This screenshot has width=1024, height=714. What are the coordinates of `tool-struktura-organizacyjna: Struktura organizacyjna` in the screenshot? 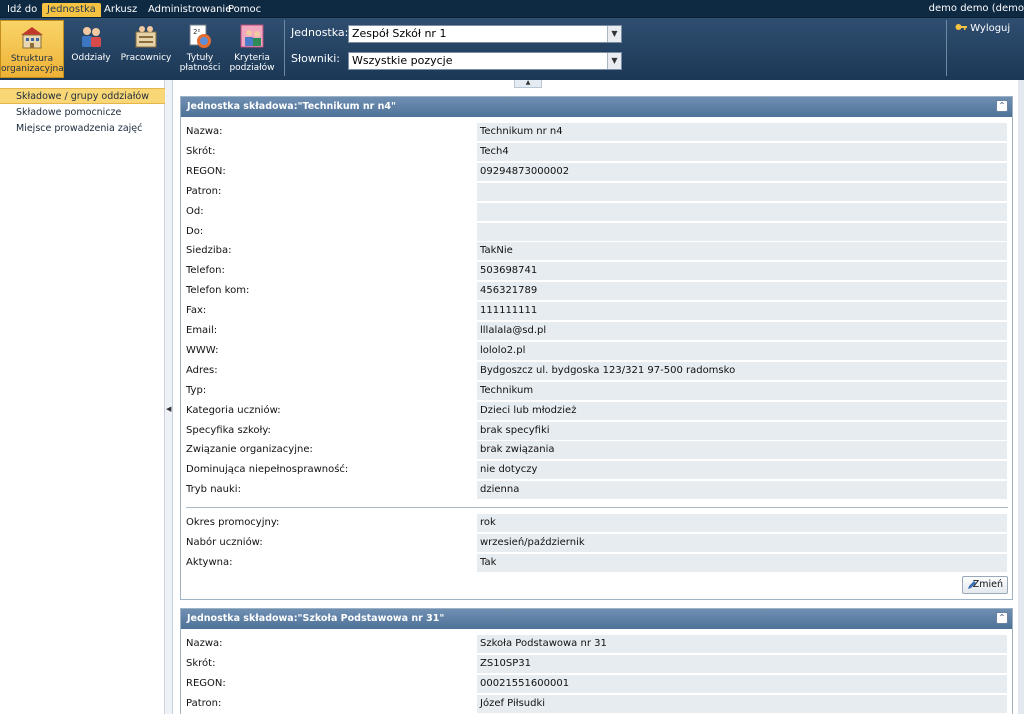 It's located at (32, 49).